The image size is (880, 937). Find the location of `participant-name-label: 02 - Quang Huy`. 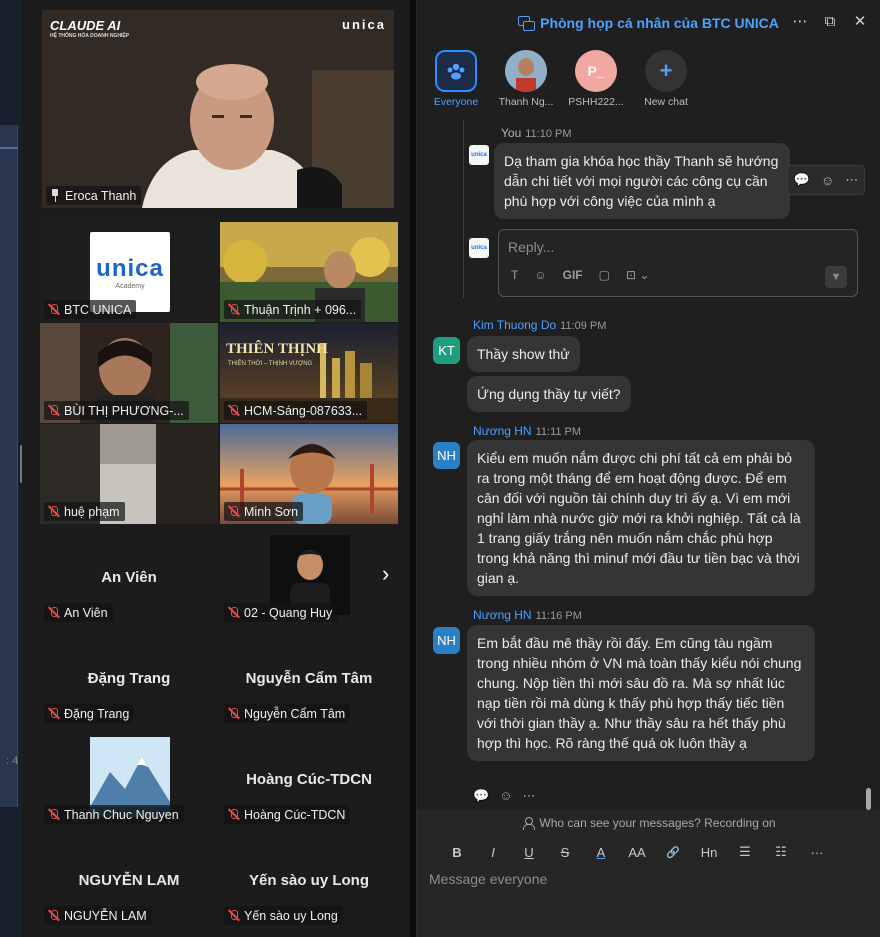

participant-name-label: 02 - Quang Huy is located at coordinates (281, 612).